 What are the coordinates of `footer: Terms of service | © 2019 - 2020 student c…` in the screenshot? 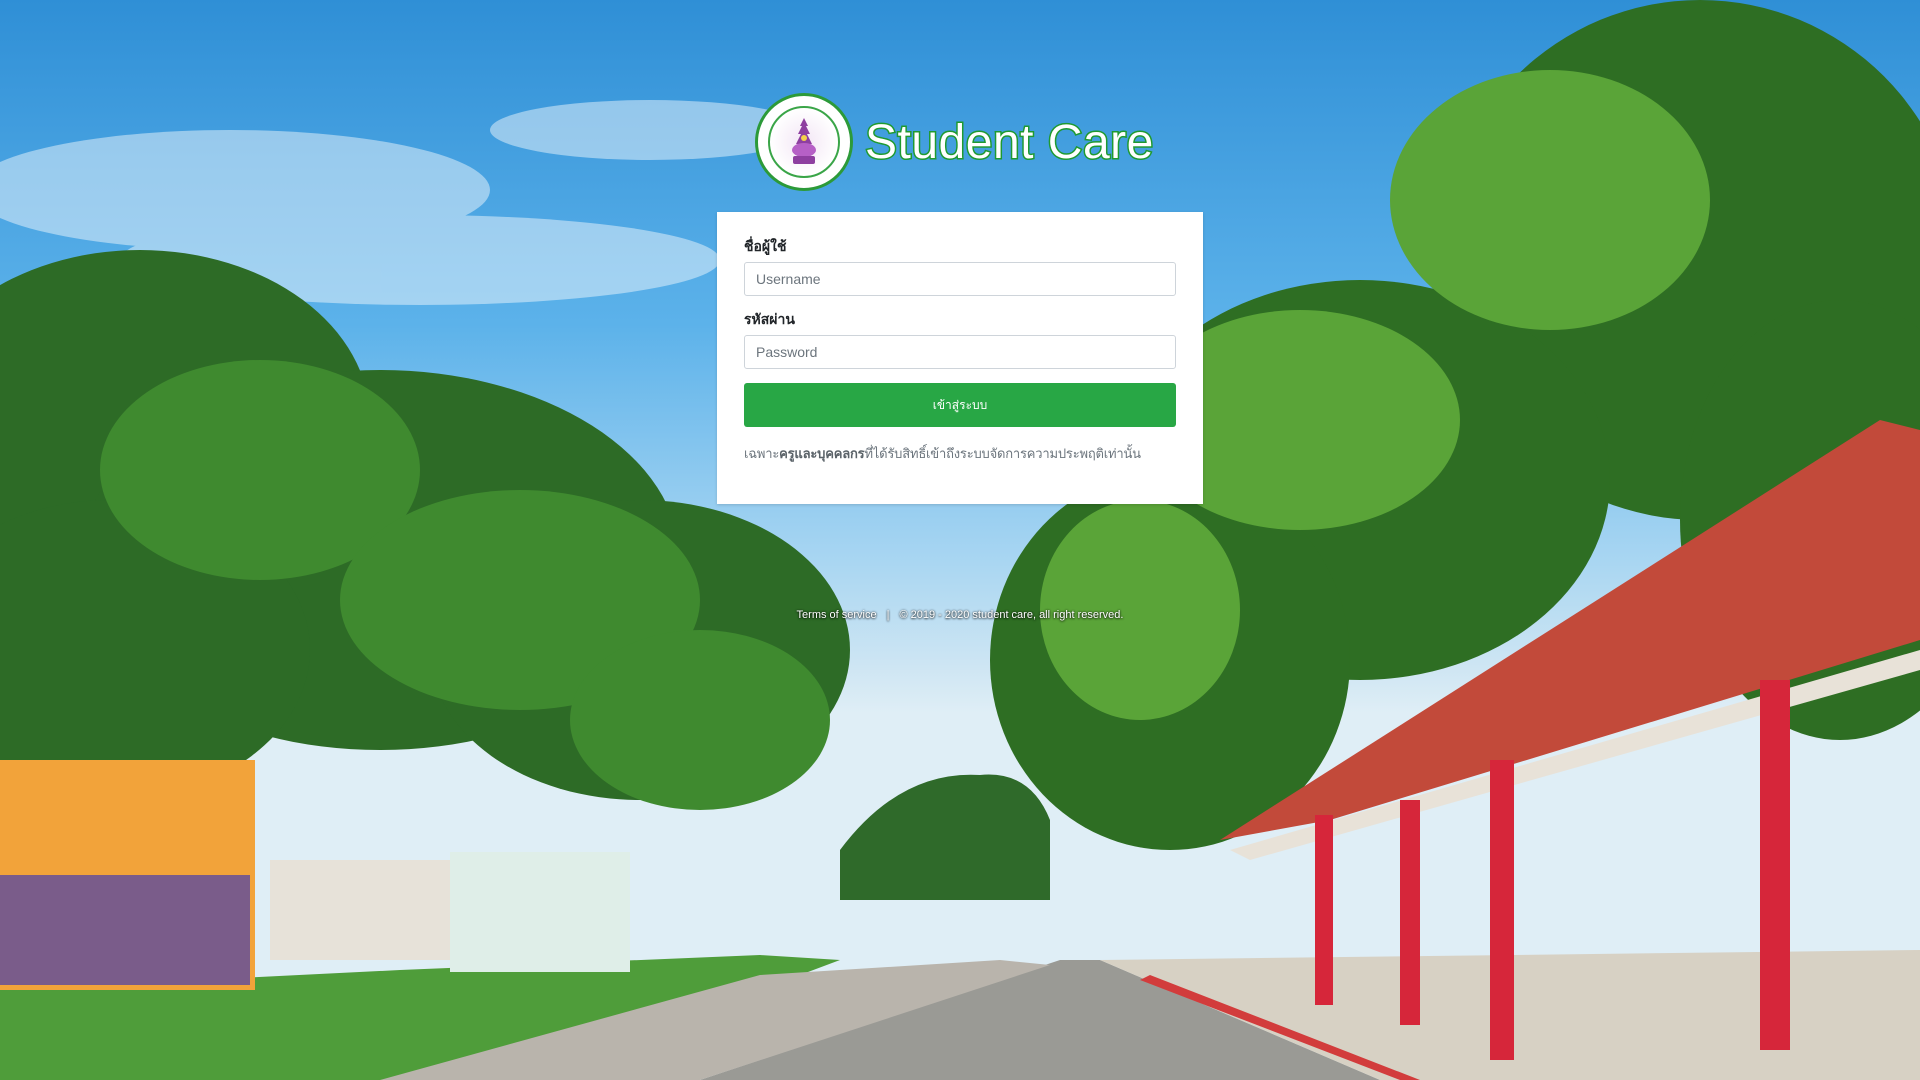 It's located at (960, 615).